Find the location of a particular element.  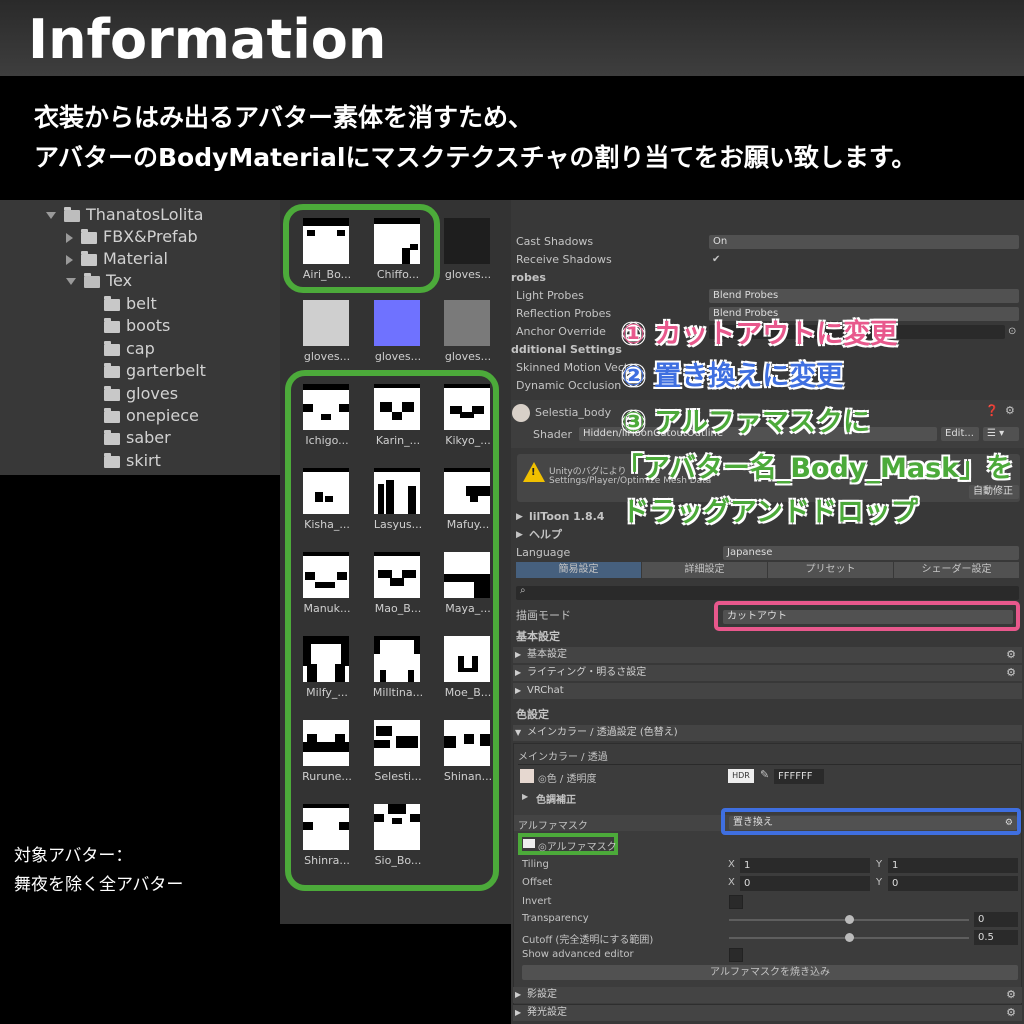

cast-shadows-row: Cast Shadows On is located at coordinates (767, 242).